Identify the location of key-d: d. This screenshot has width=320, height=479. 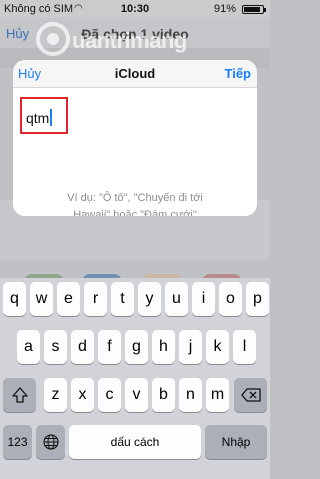
(82, 347).